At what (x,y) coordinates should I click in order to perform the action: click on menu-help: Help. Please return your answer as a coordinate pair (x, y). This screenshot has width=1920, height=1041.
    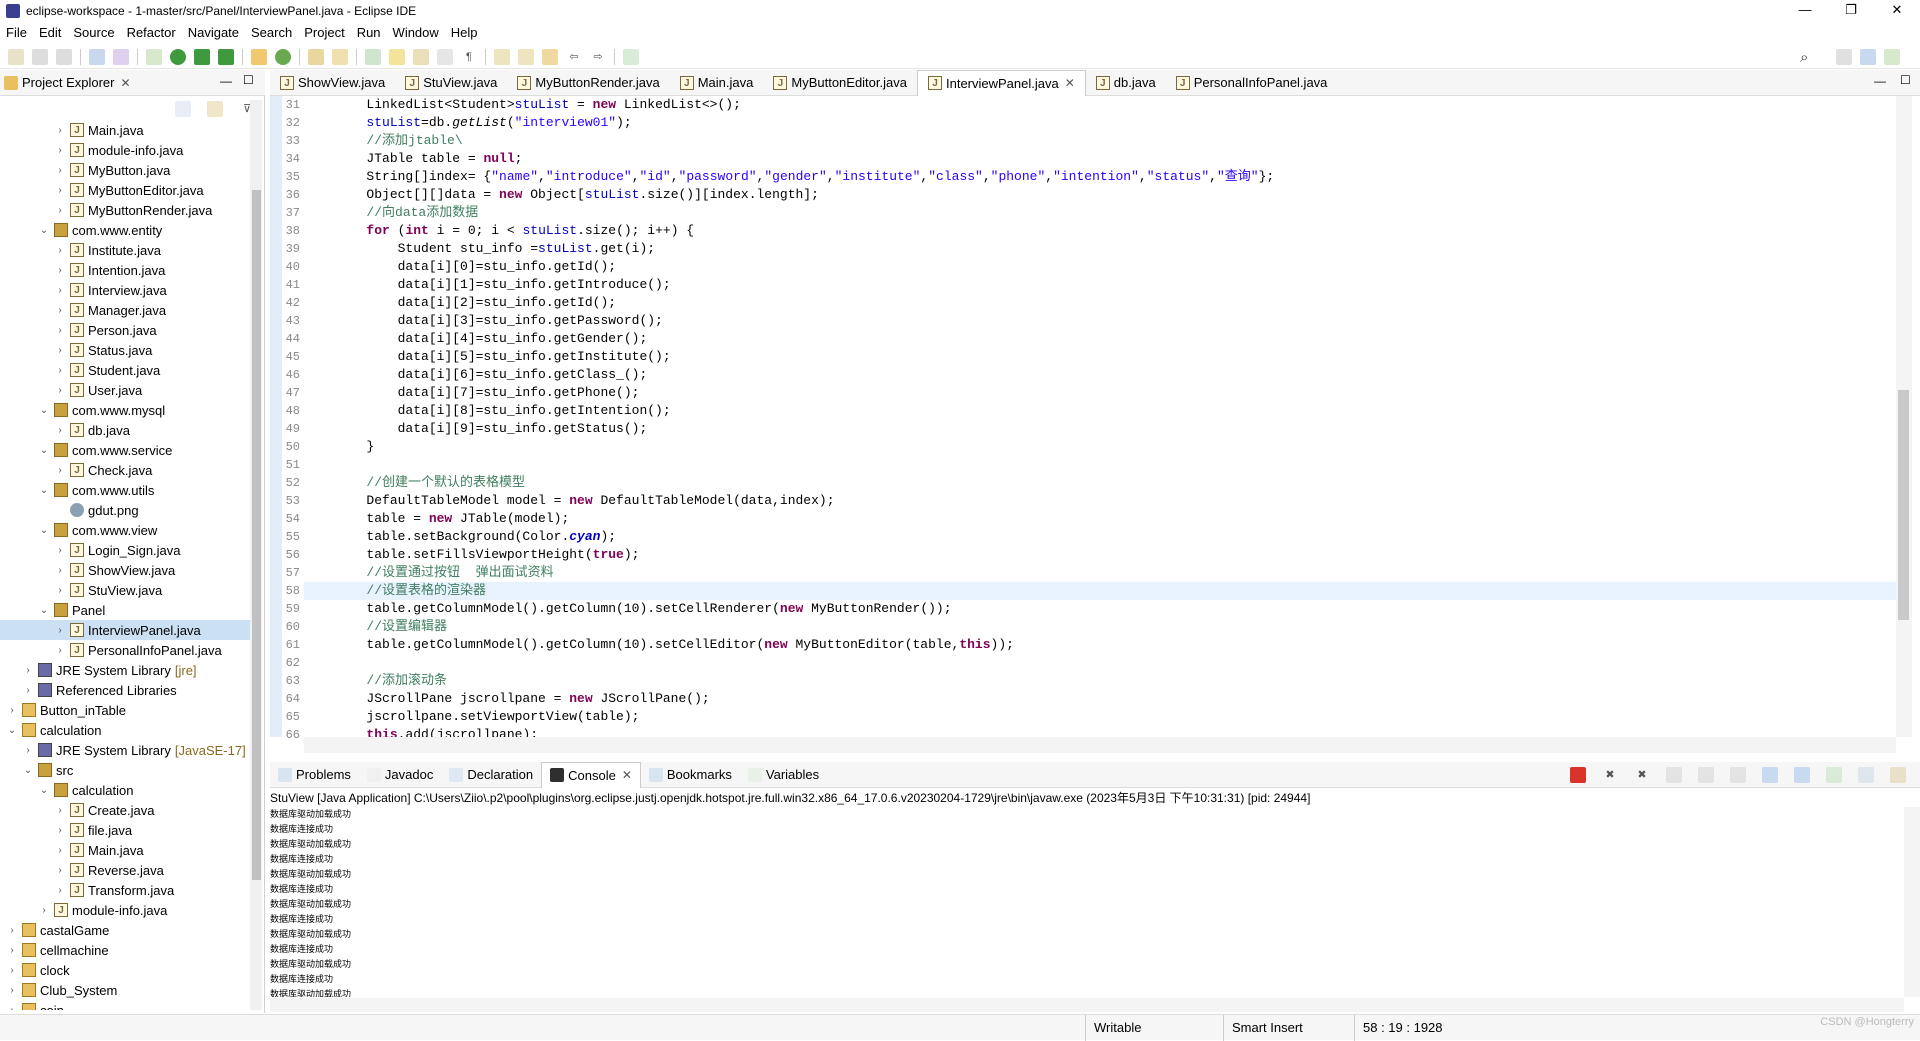
    Looking at the image, I should click on (464, 32).